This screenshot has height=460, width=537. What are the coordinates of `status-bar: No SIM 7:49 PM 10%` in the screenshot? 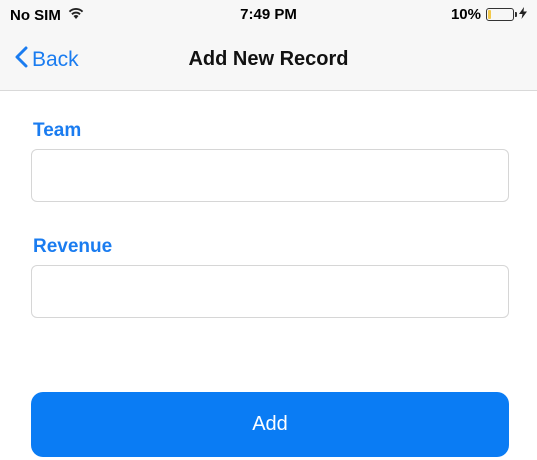 It's located at (268, 14).